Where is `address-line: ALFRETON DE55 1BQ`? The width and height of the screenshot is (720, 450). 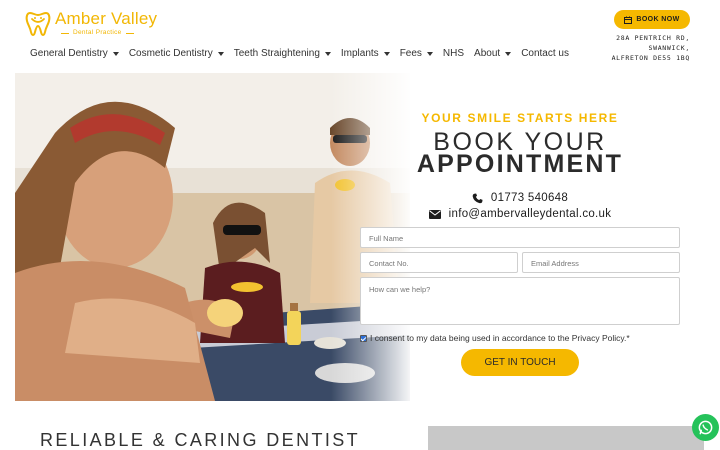
address-line: ALFRETON DE55 1BQ is located at coordinates (650, 58).